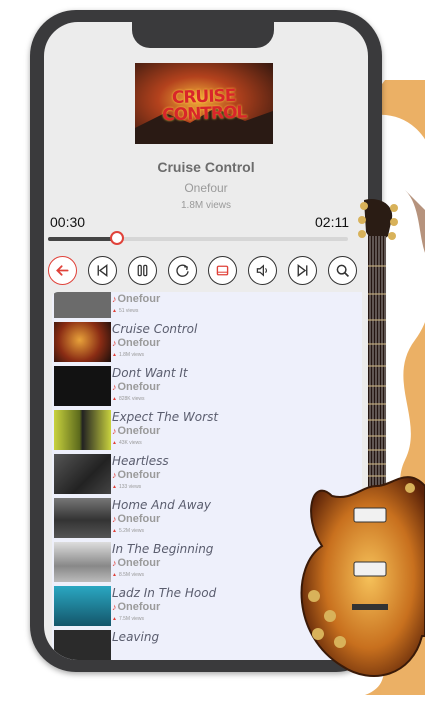 This screenshot has width=425, height=709. I want to click on album-cover: CRUISE CONTROL, so click(204, 103).